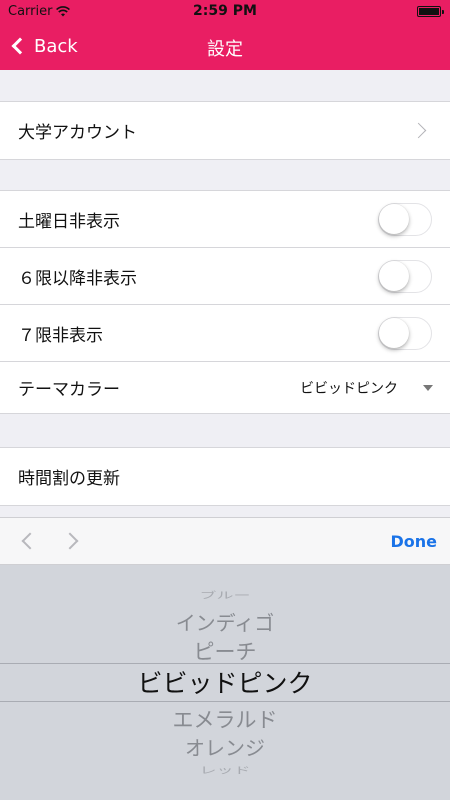 The height and width of the screenshot is (800, 450). I want to click on status-bar: Carrier 2:59 PM, so click(225, 11).